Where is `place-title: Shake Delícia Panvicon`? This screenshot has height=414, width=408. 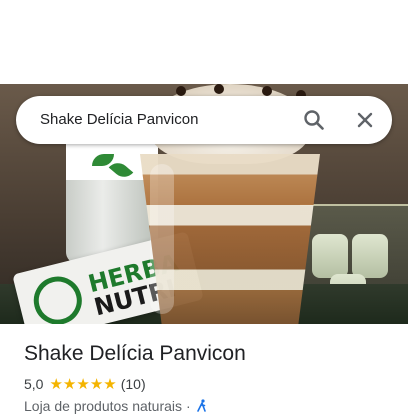 place-title: Shake Delícia Panvicon is located at coordinates (135, 353).